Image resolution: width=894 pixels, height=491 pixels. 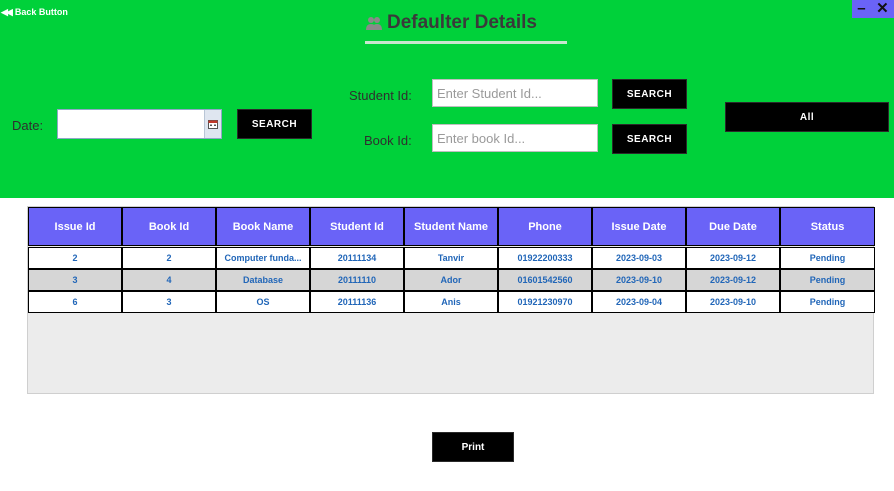 I want to click on cell-due-date: 2023-09-10, so click(x=733, y=302).